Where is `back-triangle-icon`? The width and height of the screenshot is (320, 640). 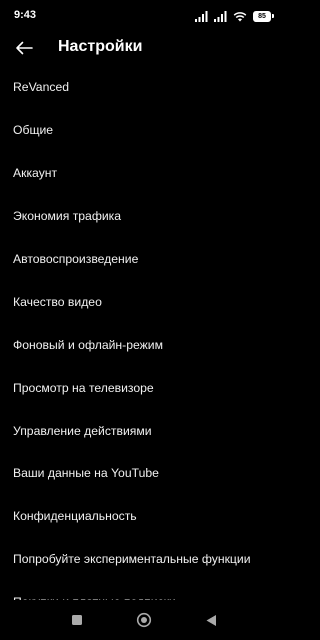
back-triangle-icon is located at coordinates (211, 620).